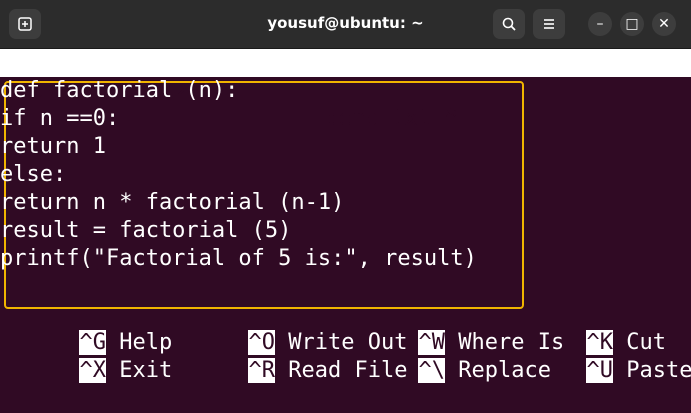  I want to click on maximize-button: □, so click(632, 24).